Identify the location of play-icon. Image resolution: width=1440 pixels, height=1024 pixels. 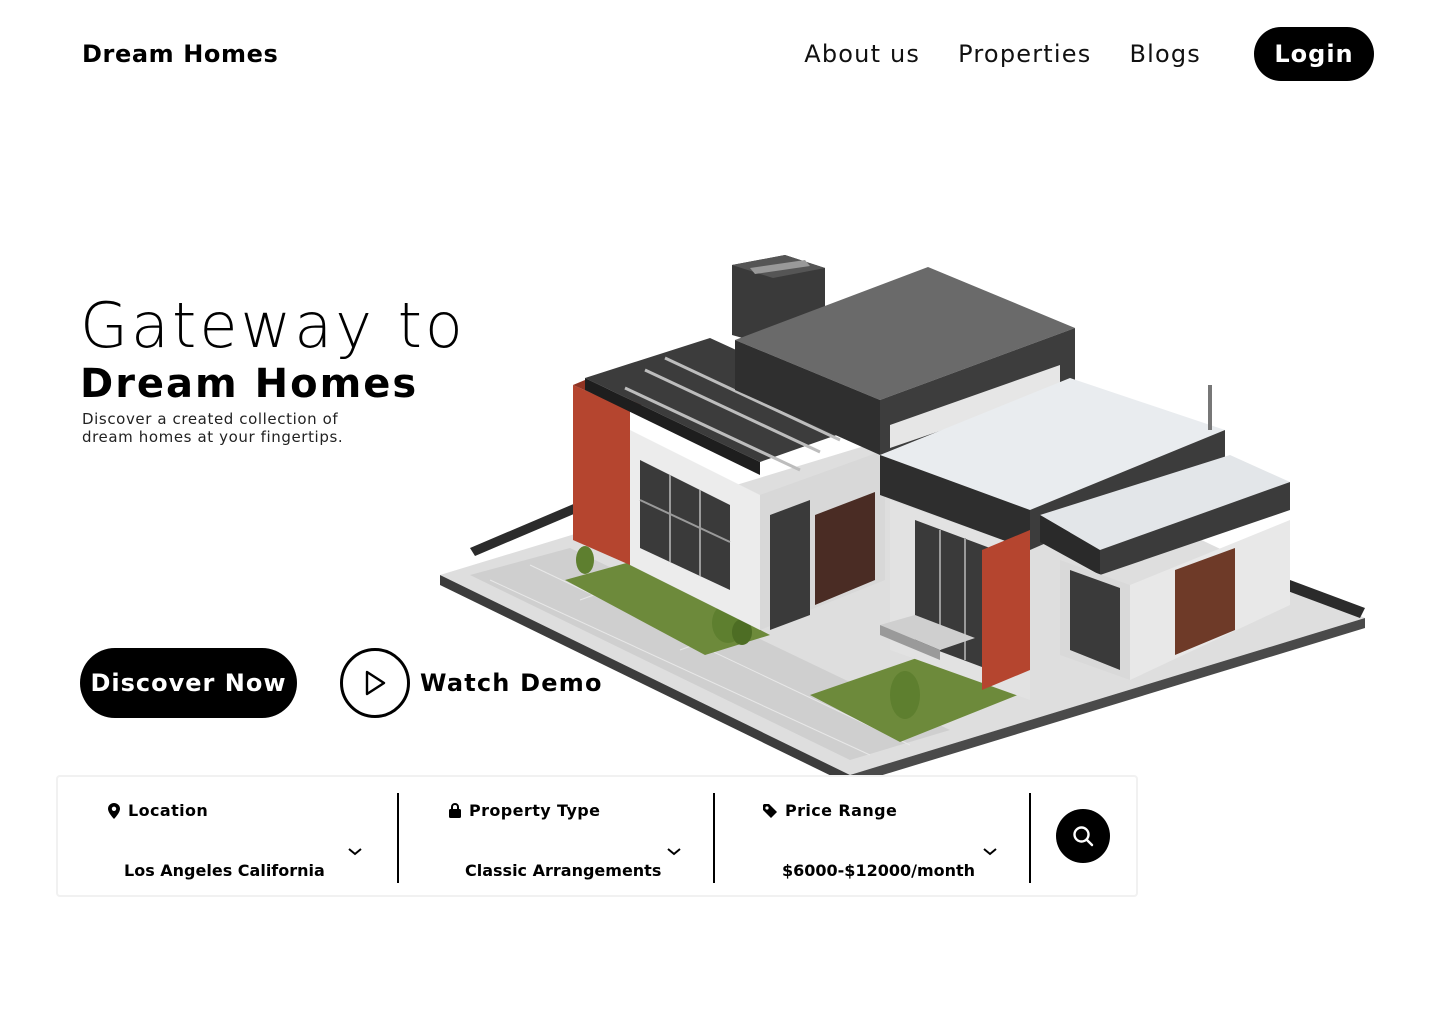
(375, 683).